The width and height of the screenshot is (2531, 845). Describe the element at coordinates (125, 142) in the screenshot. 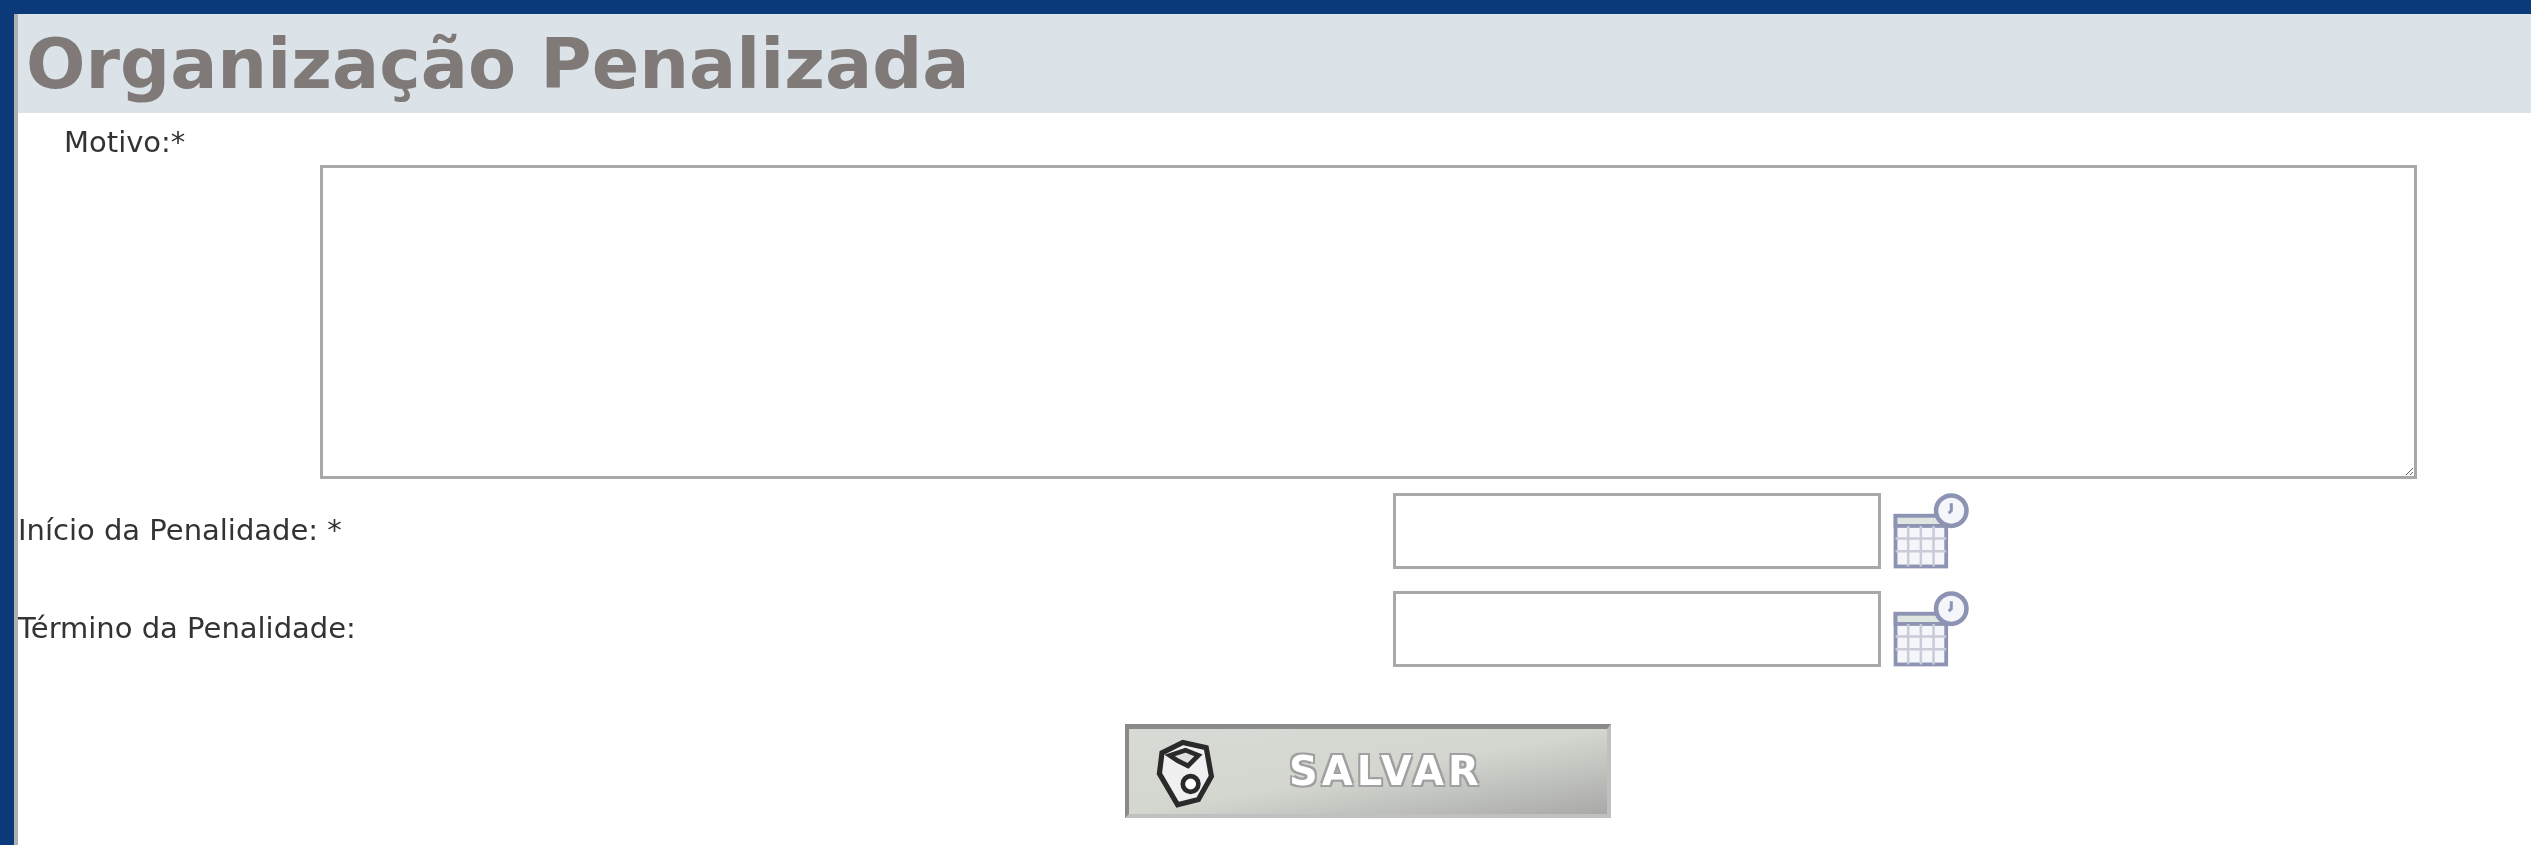

I see `field-label: Motivo:*` at that location.